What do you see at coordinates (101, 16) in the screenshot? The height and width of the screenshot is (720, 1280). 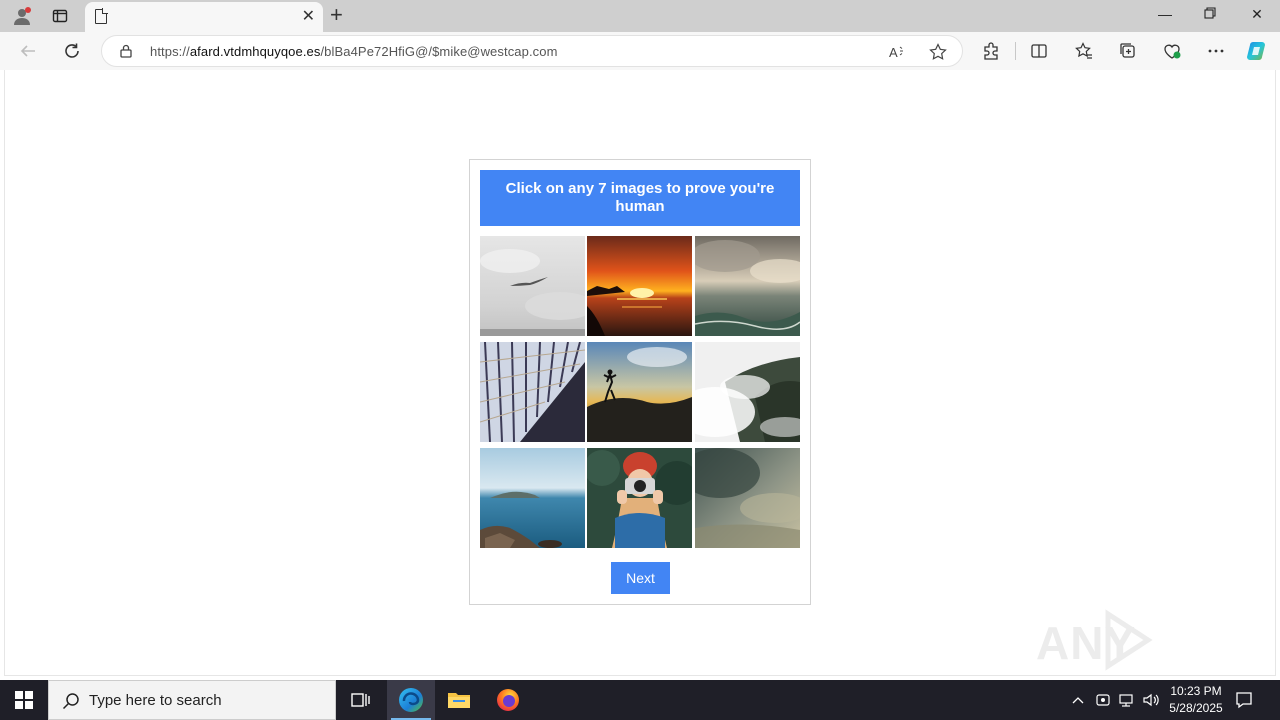 I see `page-icon` at bounding box center [101, 16].